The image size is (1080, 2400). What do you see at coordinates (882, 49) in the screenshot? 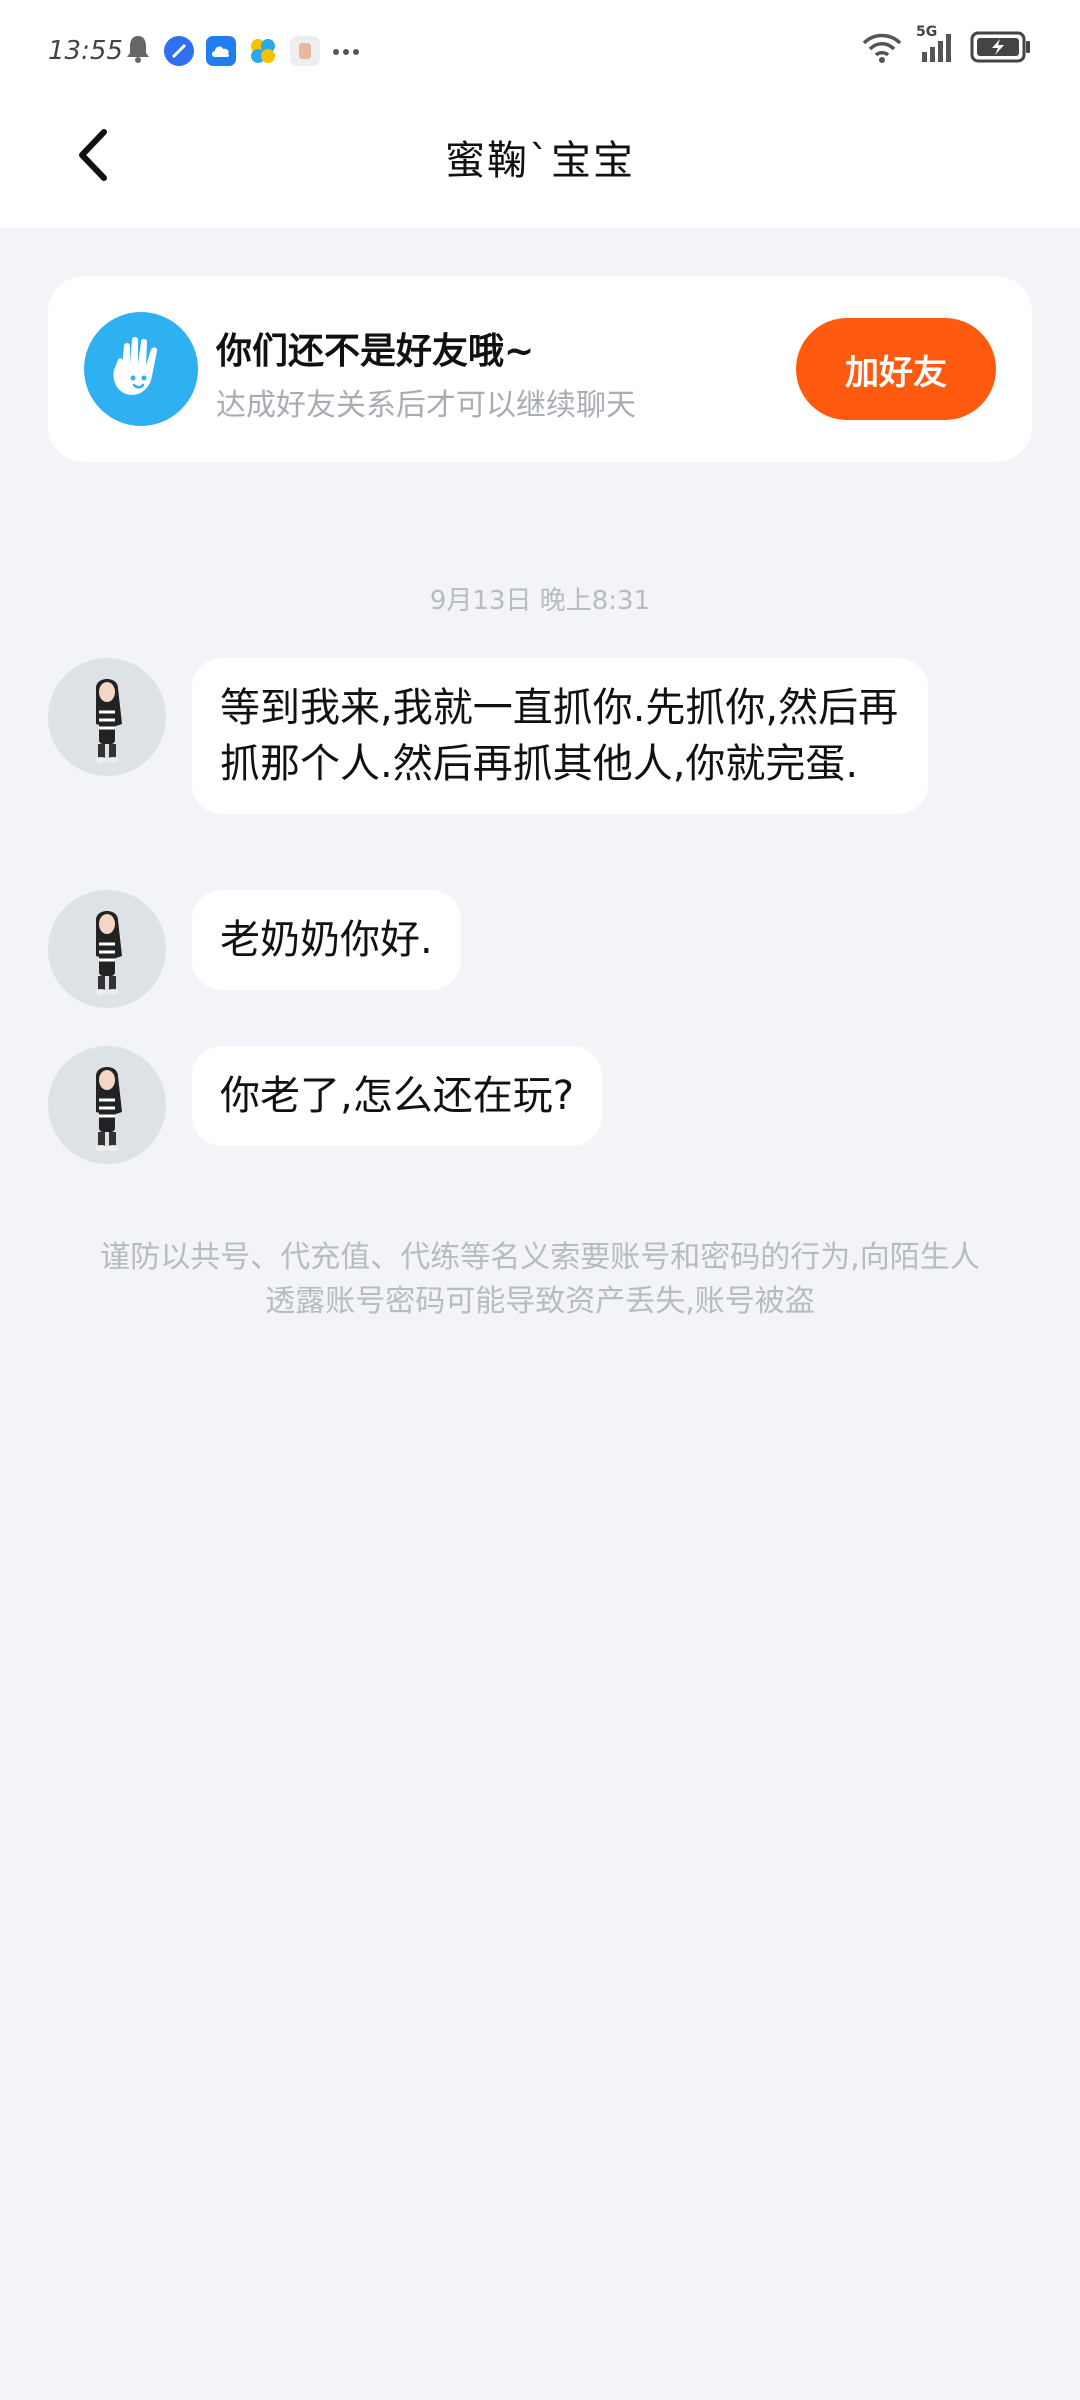
I see `wifi-icon` at bounding box center [882, 49].